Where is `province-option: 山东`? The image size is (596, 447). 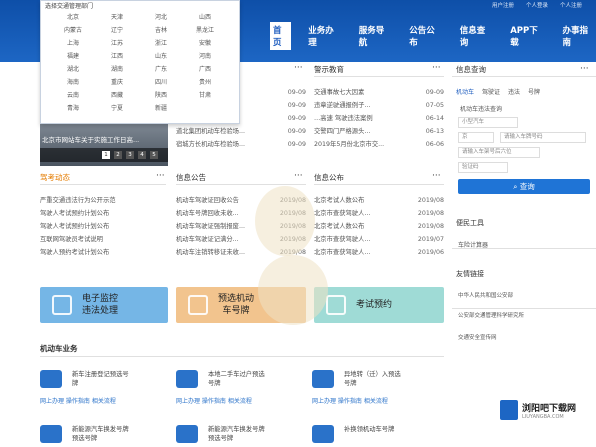 province-option: 山东 is located at coordinates (161, 57).